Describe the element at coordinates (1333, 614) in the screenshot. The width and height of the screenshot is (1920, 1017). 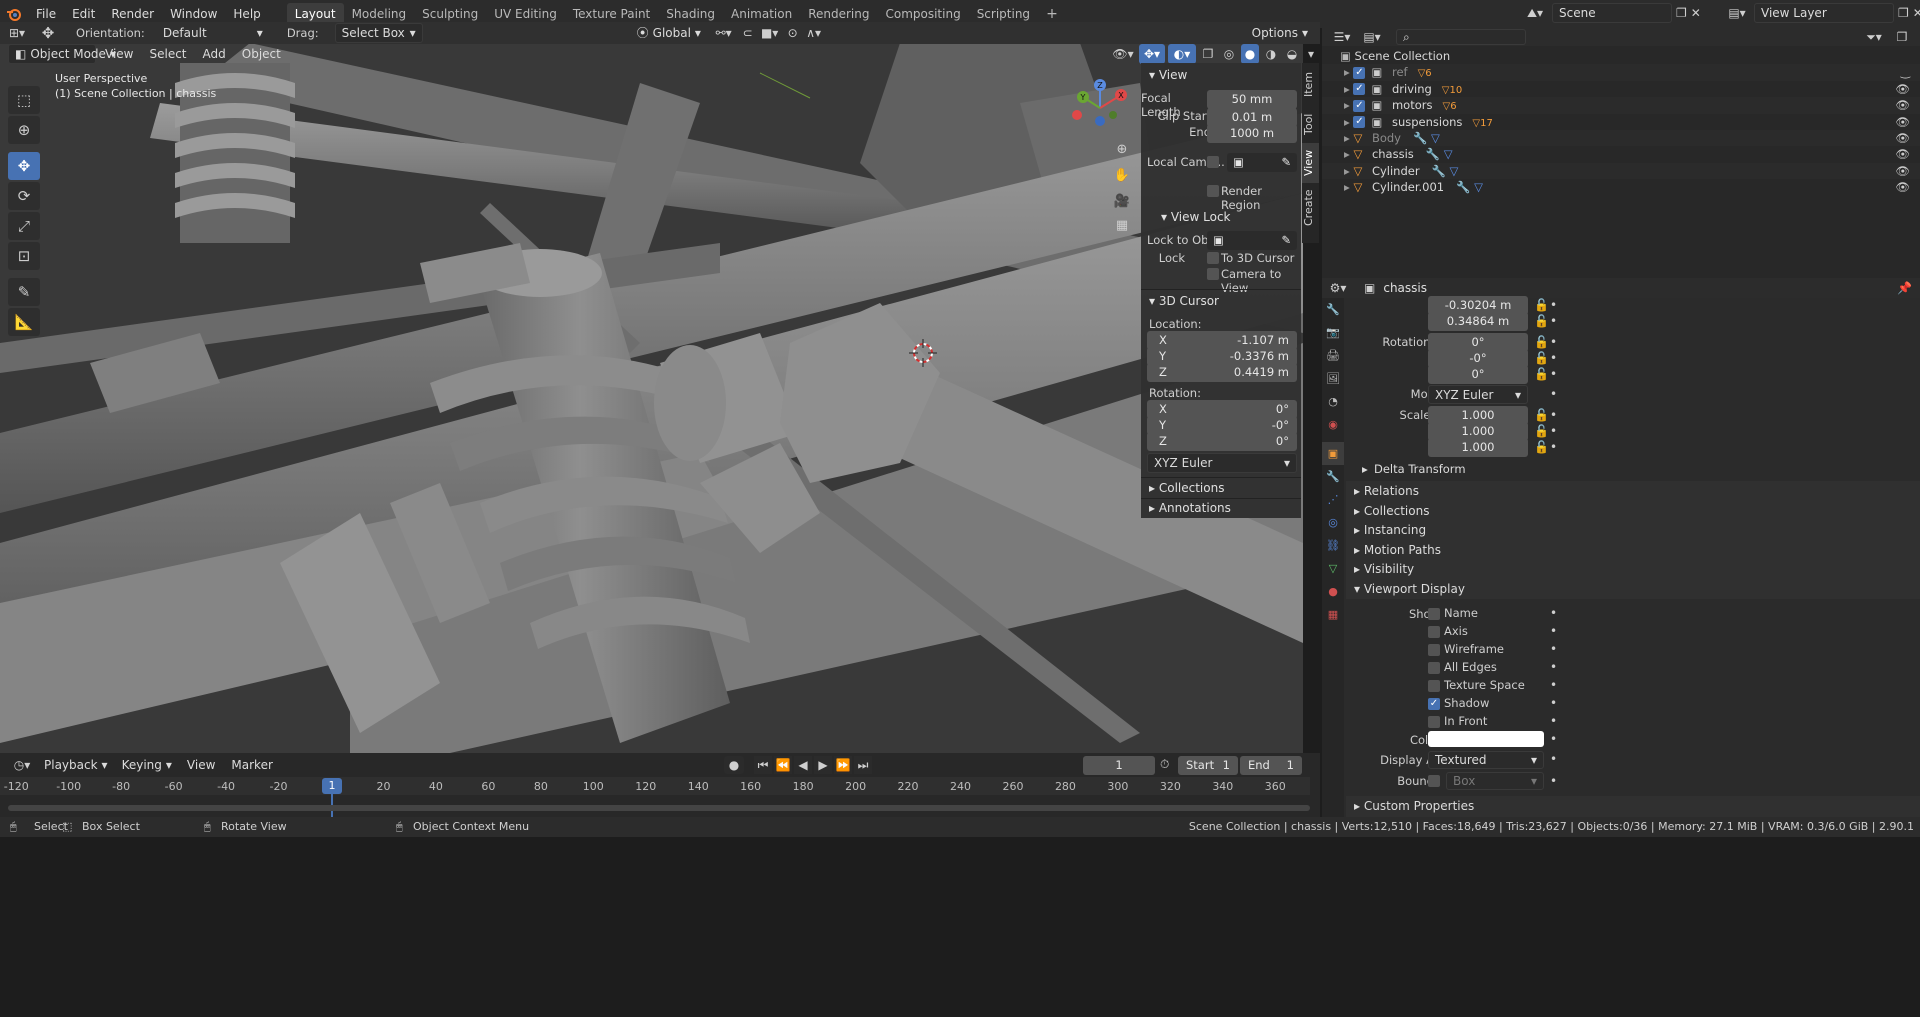
I see `texture-properties-icon: ▦` at that location.